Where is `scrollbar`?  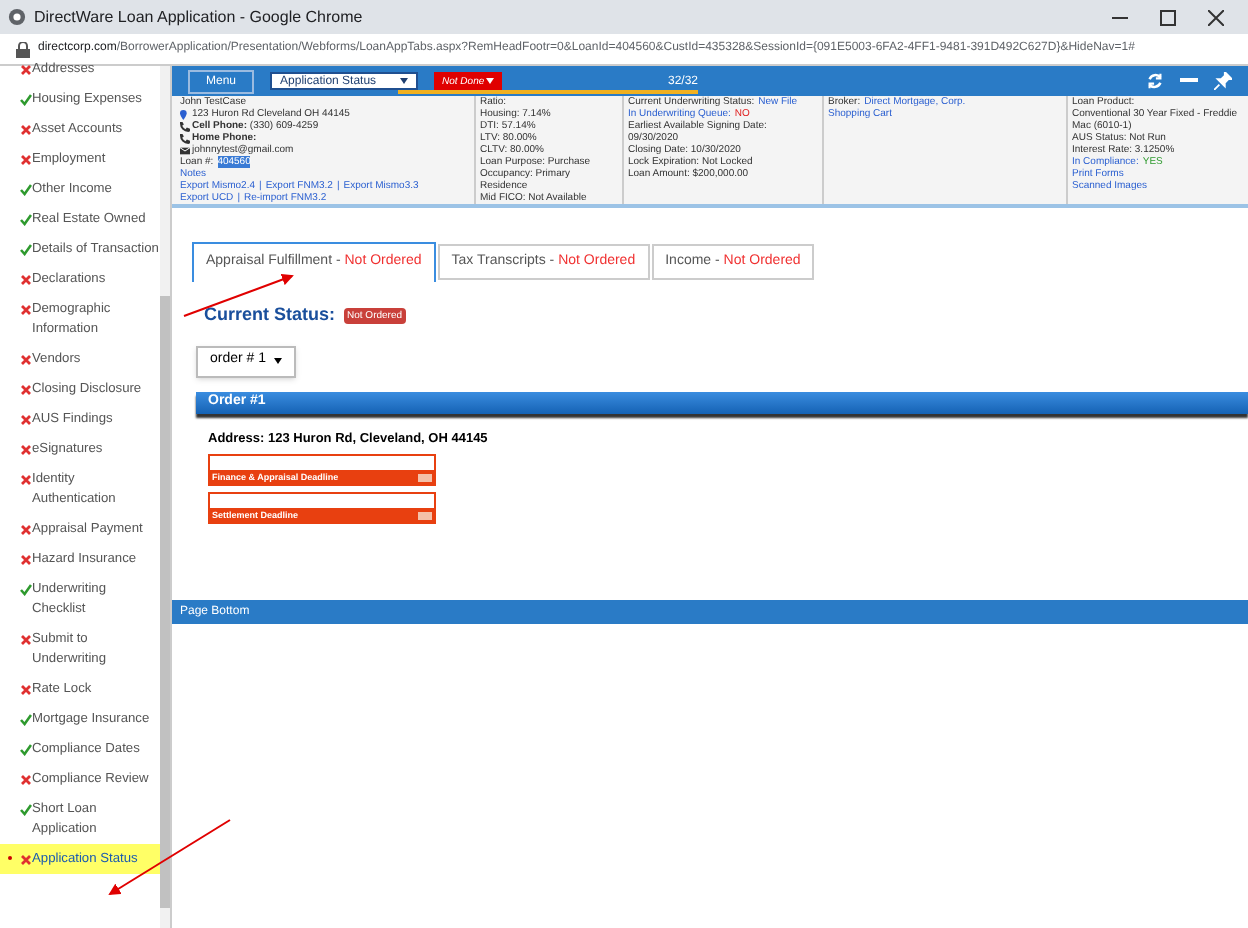
scrollbar is located at coordinates (165, 497).